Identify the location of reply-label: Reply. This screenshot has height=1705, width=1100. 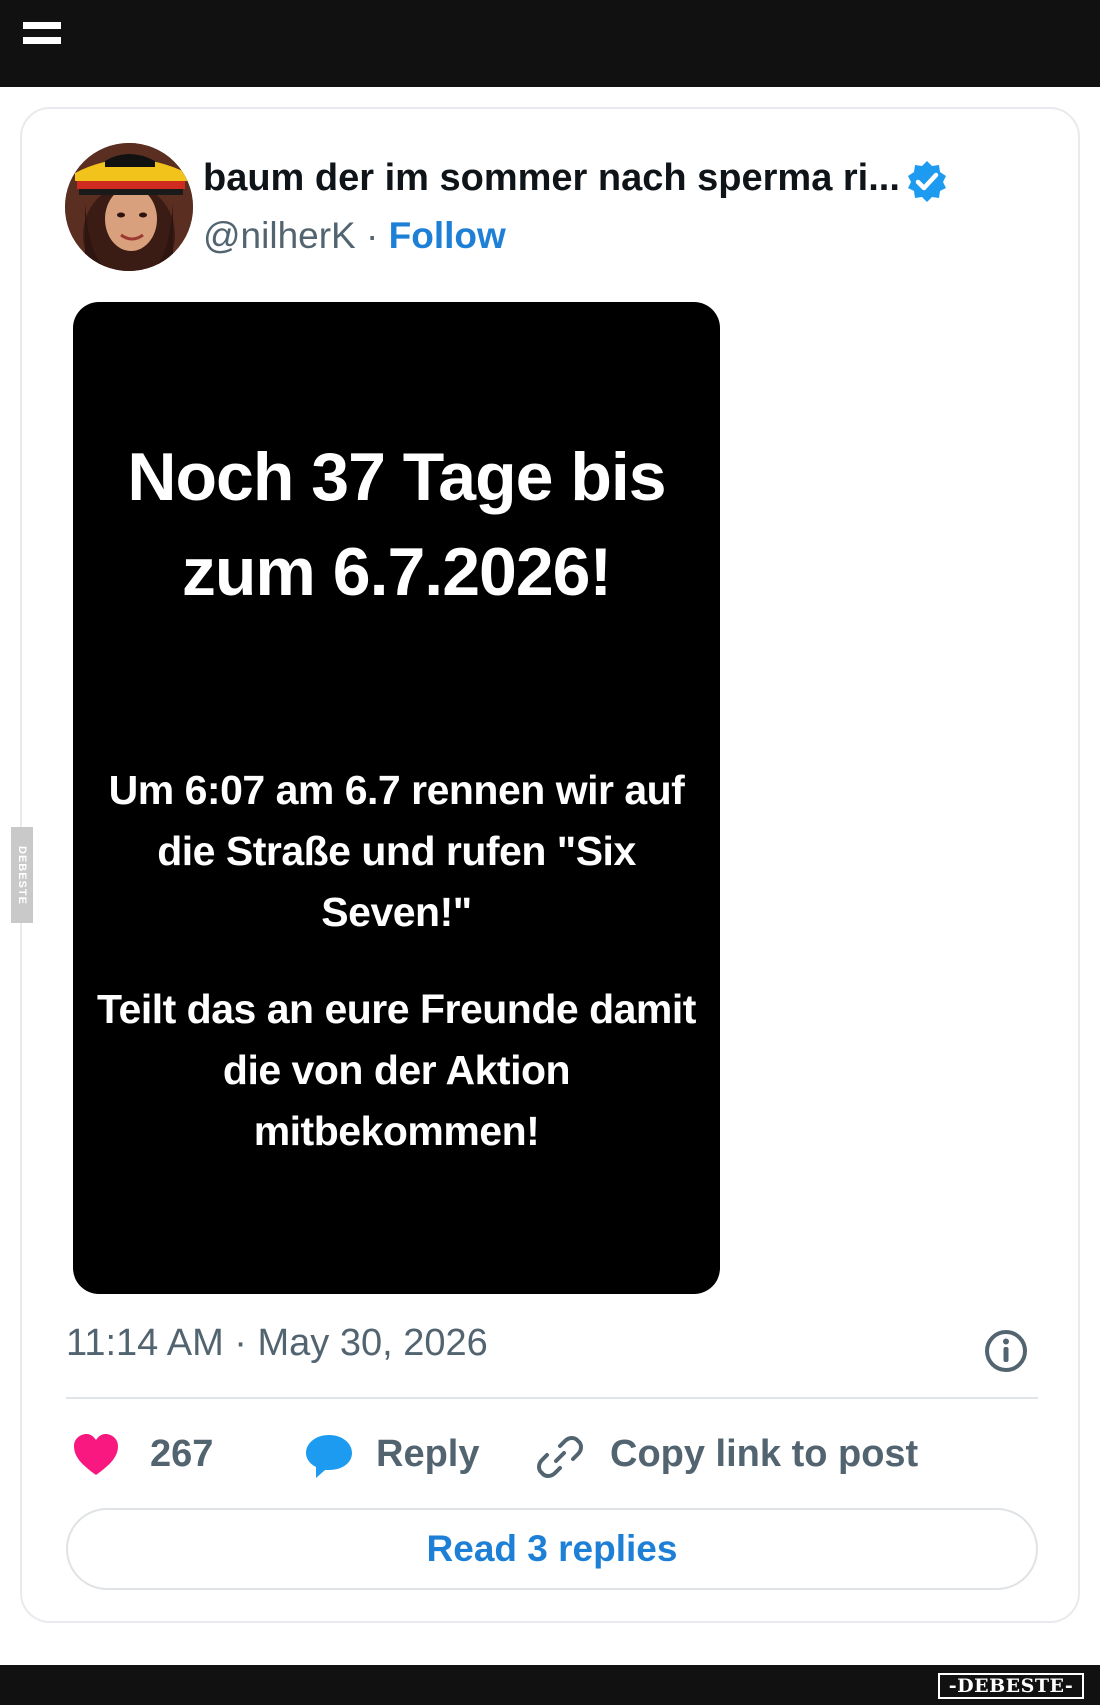
(428, 1454).